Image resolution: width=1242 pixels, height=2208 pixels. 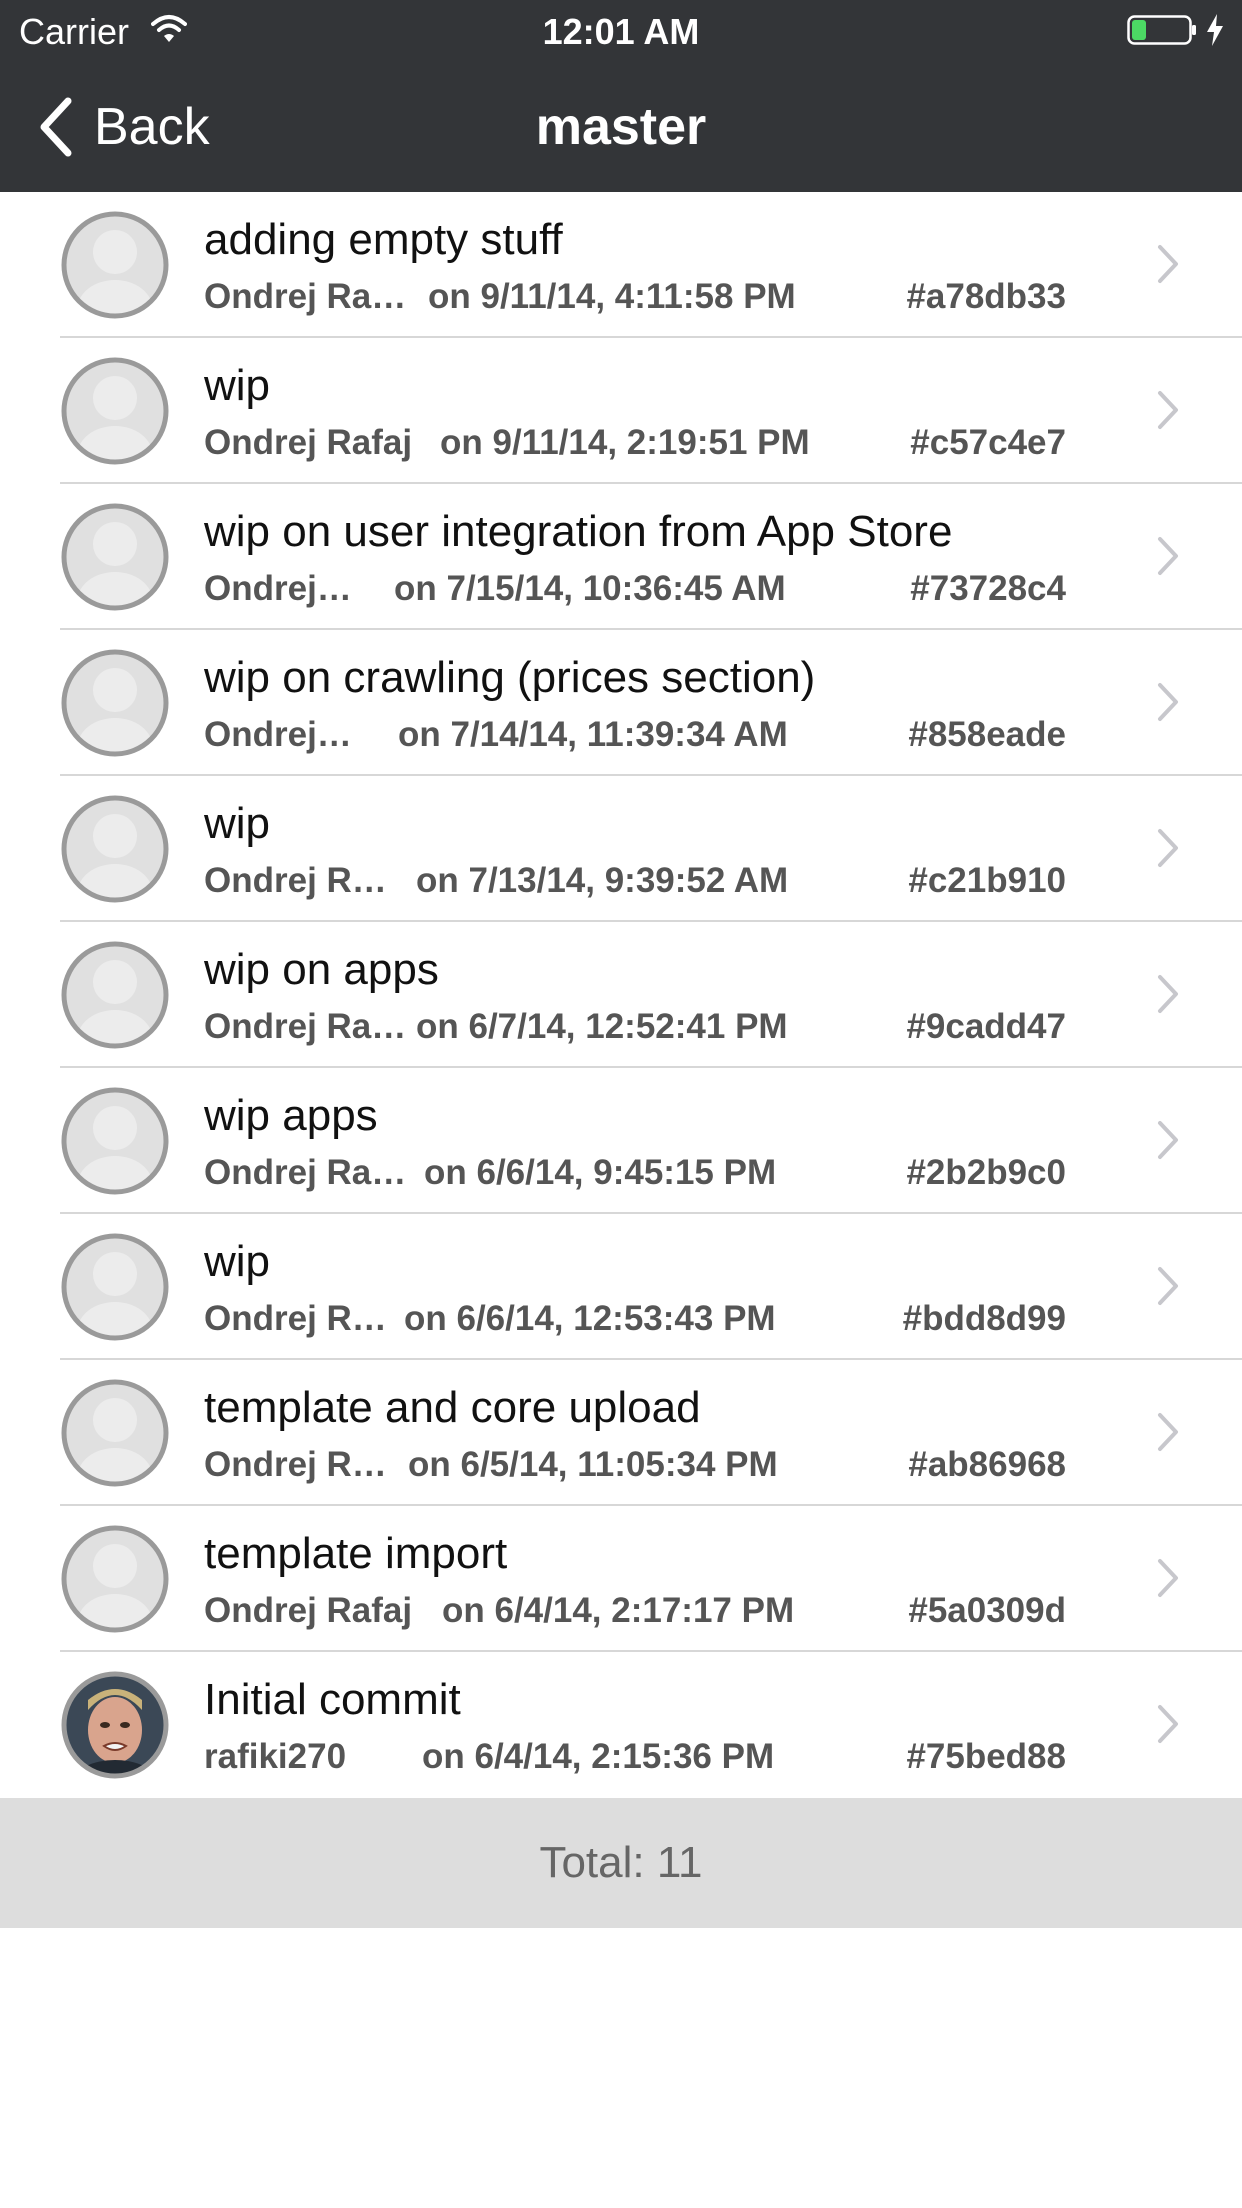 I want to click on commit-meta: Ondrej R… on 6/5/14, 11:05:34 PM #ab86968, so click(x=635, y=1465).